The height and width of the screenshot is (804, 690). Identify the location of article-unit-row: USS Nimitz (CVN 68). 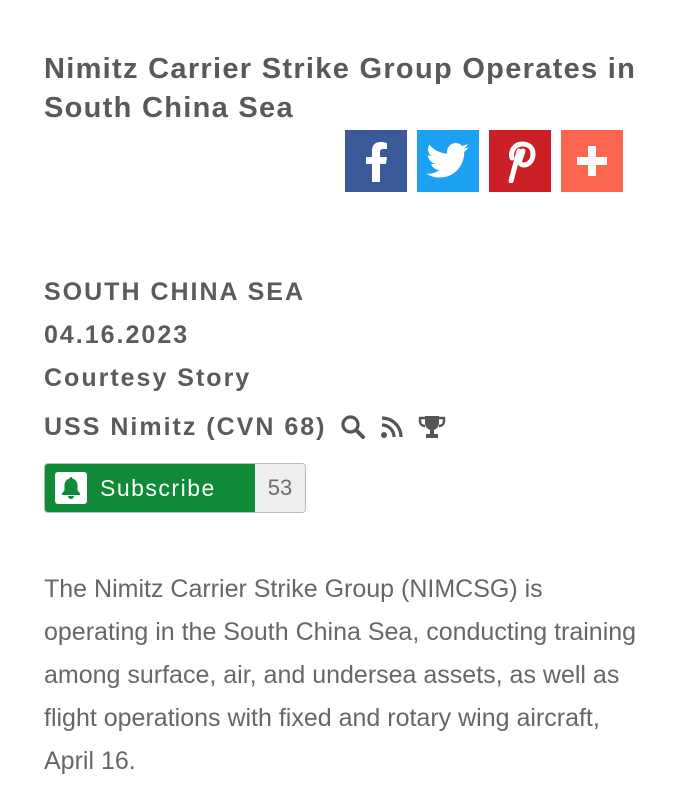
(245, 426).